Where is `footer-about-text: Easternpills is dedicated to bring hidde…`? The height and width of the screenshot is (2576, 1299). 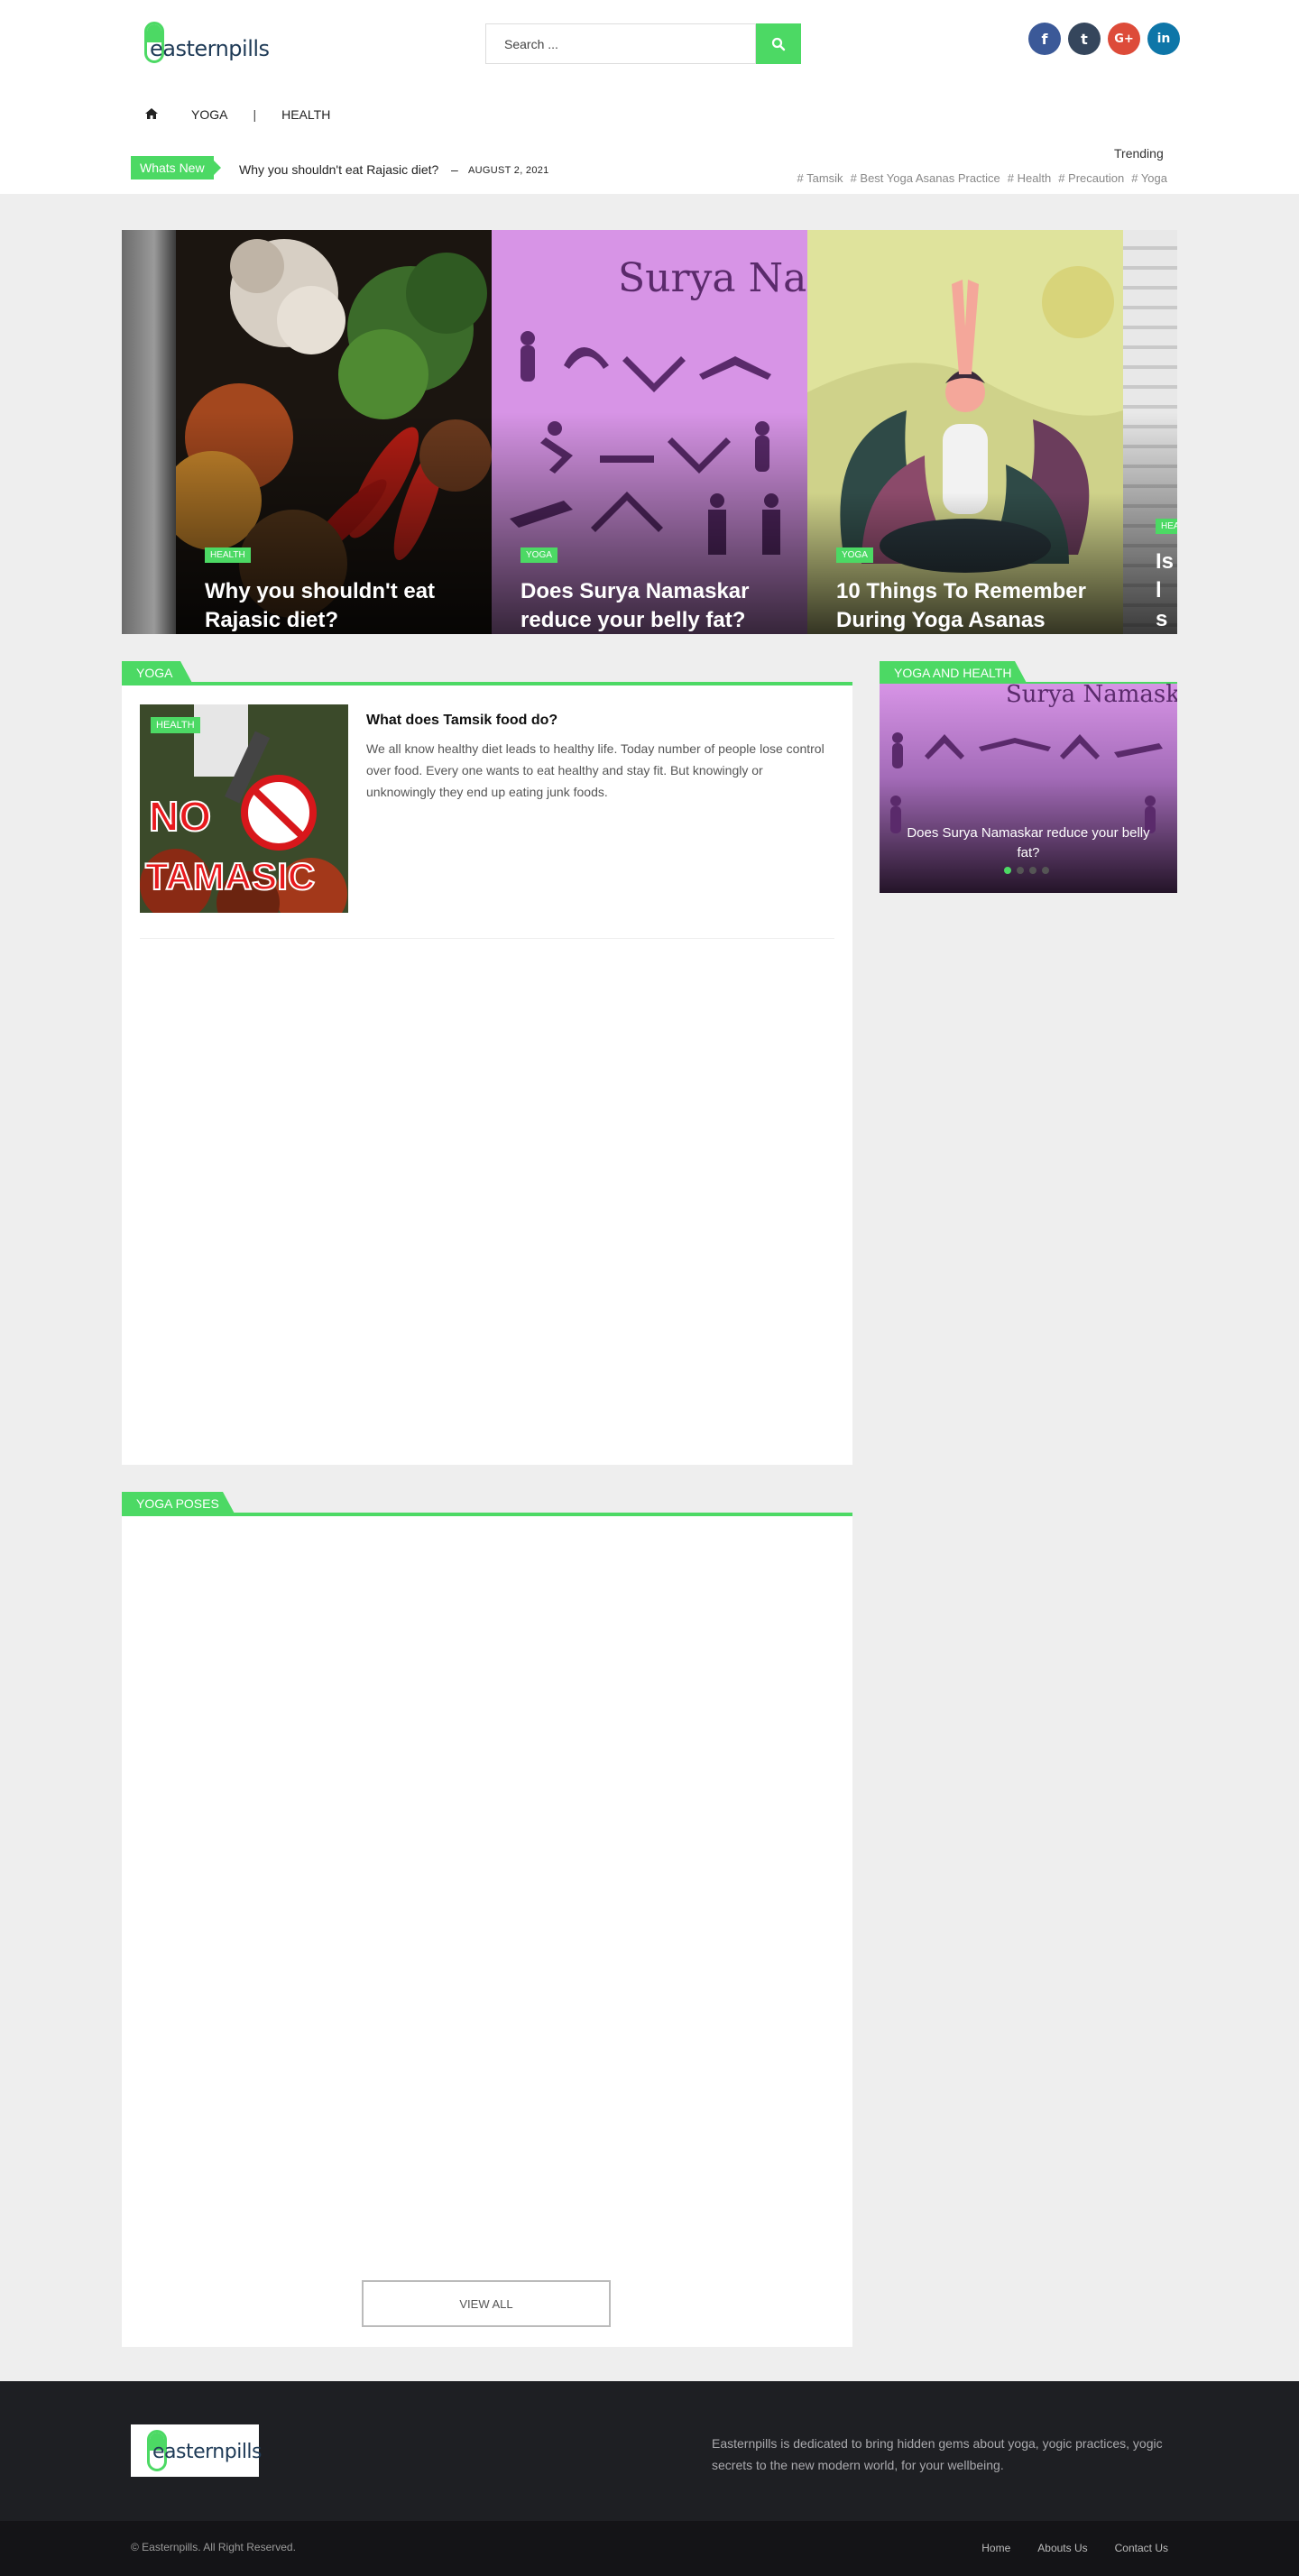 footer-about-text: Easternpills is dedicated to bring hidde… is located at coordinates (937, 2454).